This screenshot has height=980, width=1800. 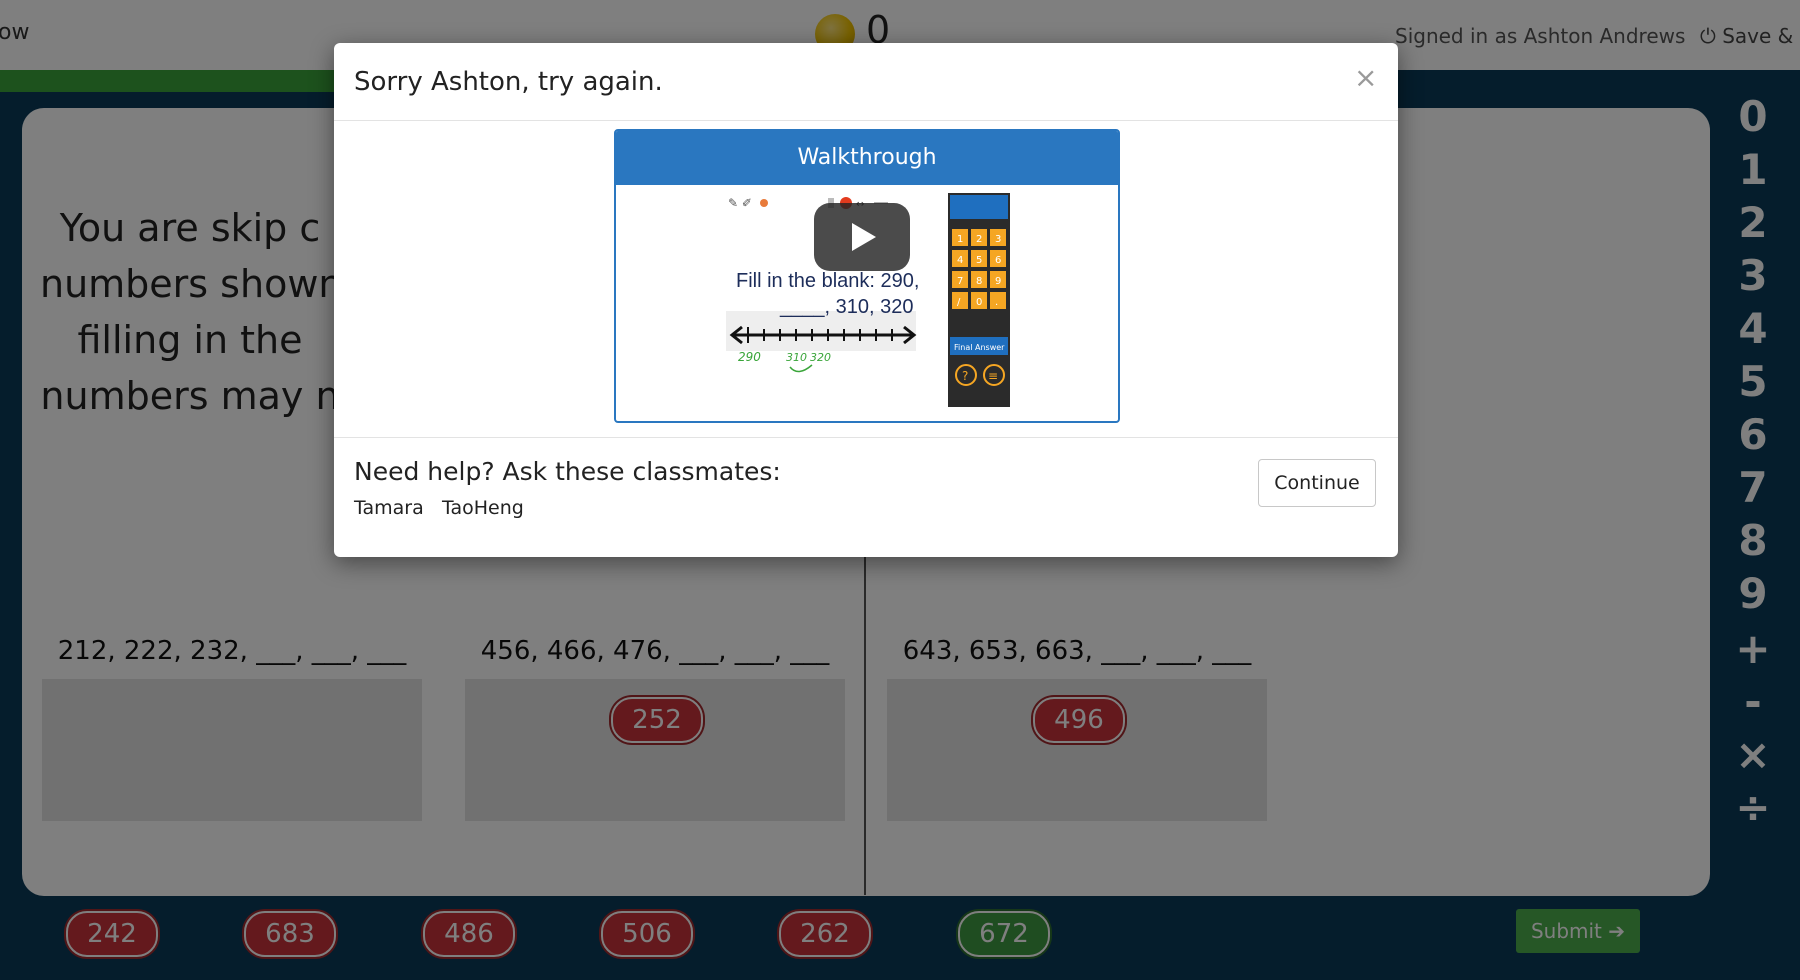 I want to click on modal-title: Sorry Ashton, try again., so click(x=508, y=82).